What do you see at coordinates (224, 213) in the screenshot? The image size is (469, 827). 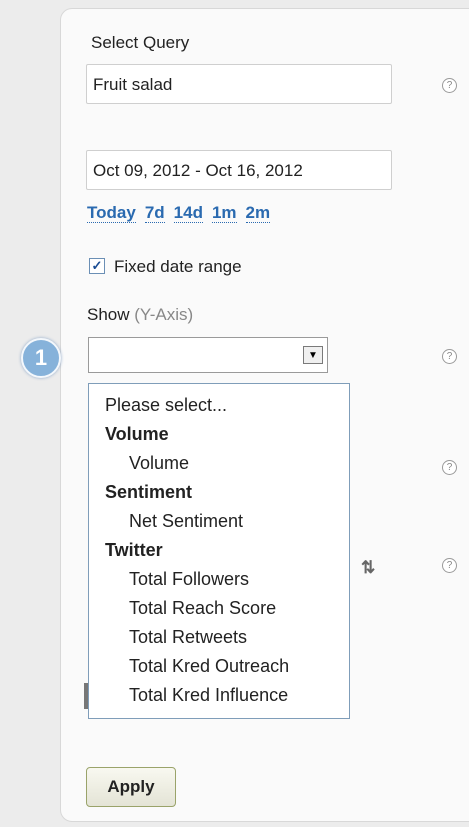 I see `quick-link-1m: 1m` at bounding box center [224, 213].